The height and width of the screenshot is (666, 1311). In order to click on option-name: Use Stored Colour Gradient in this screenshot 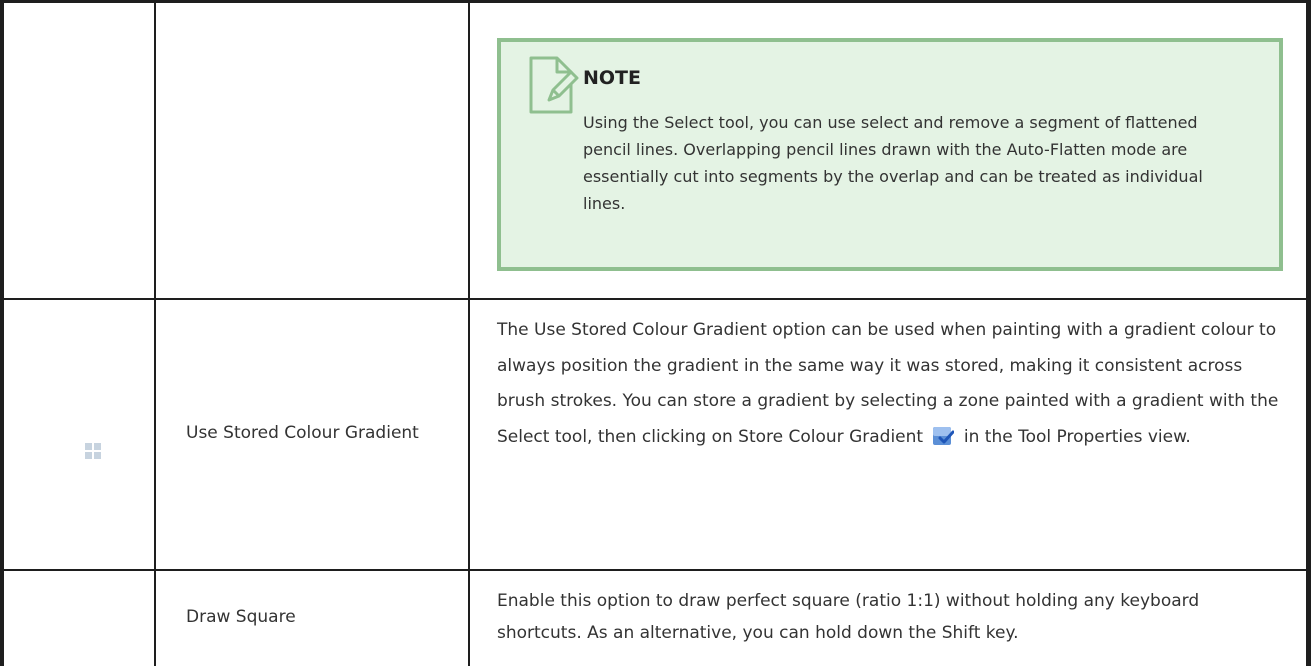, I will do `click(302, 433)`.